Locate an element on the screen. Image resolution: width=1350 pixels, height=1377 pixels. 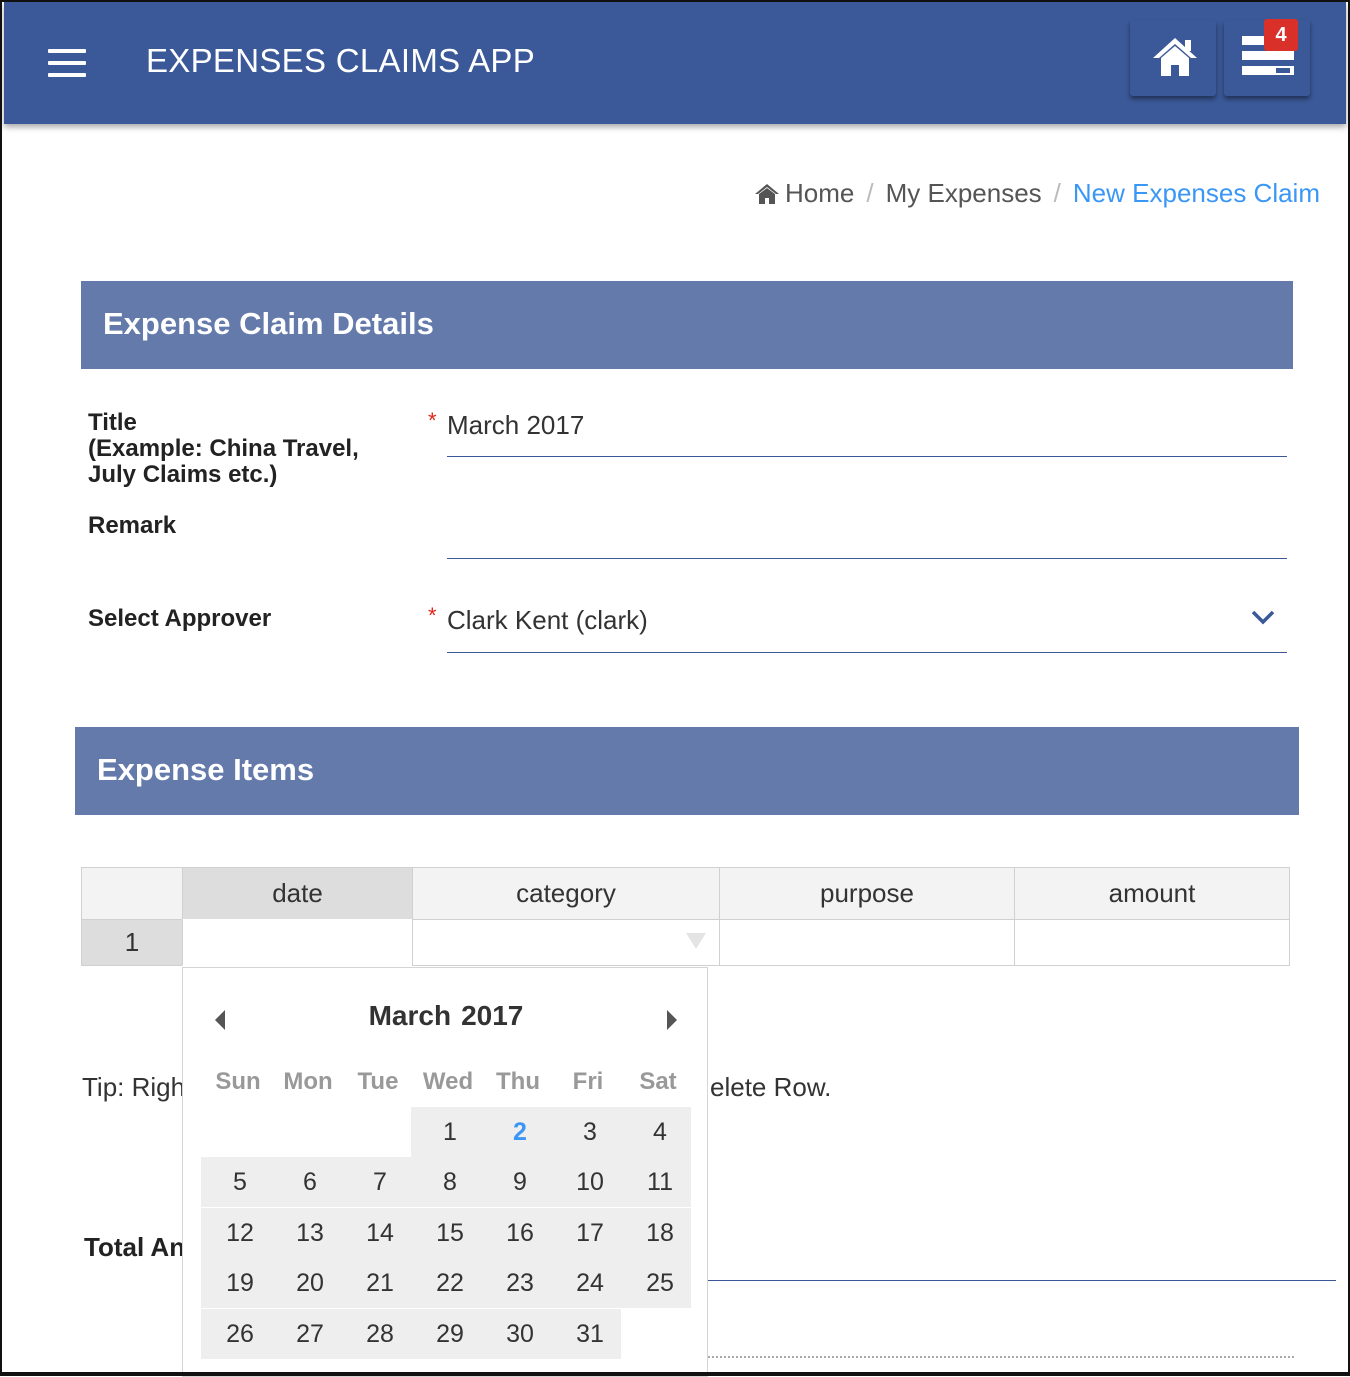
calendar-day: 27 is located at coordinates (306, 1334).